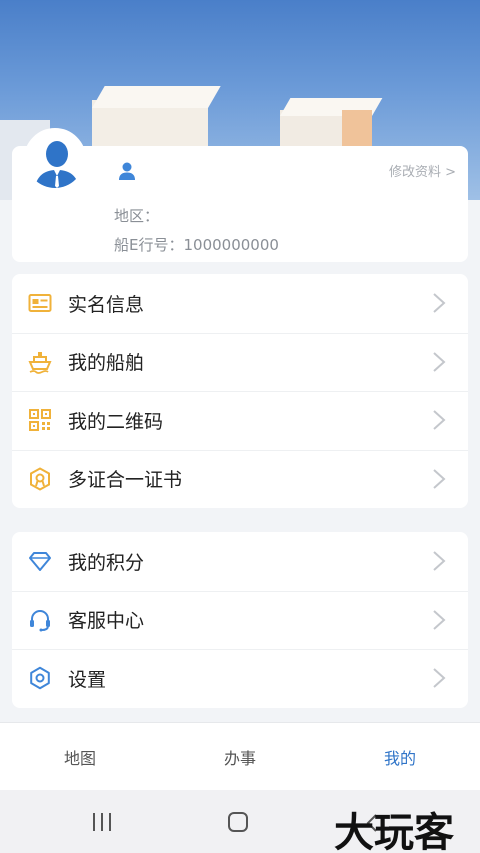 Image resolution: width=480 pixels, height=853 pixels. What do you see at coordinates (40, 620) in the screenshot?
I see `headset-icon` at bounding box center [40, 620].